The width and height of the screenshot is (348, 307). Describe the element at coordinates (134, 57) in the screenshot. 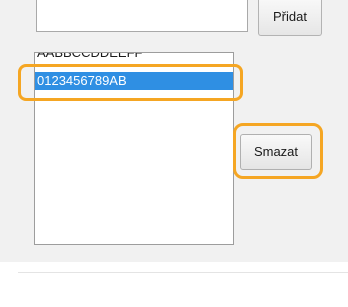

I see `list-item: AABBCCDDEEFF` at that location.